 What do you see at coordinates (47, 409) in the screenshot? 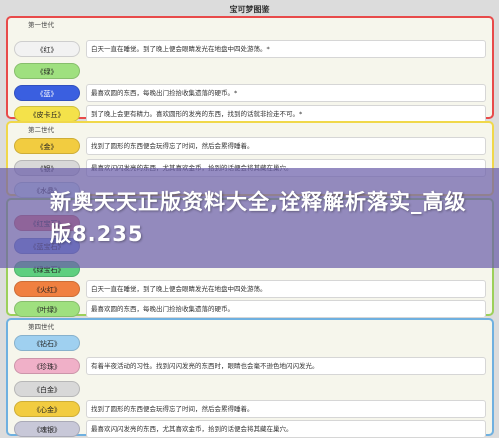
I see `version-pill: 《心金》` at bounding box center [47, 409].